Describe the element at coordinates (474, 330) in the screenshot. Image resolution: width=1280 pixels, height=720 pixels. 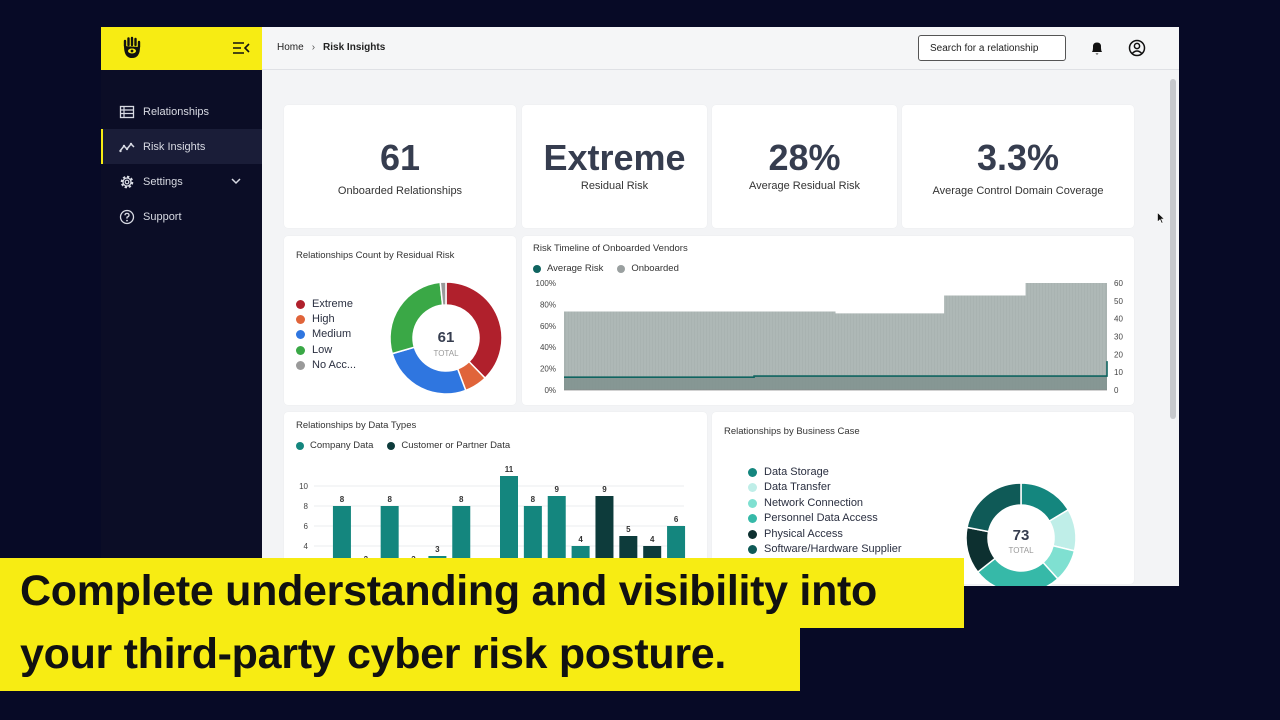
I see `donut-slice-extreme` at that location.